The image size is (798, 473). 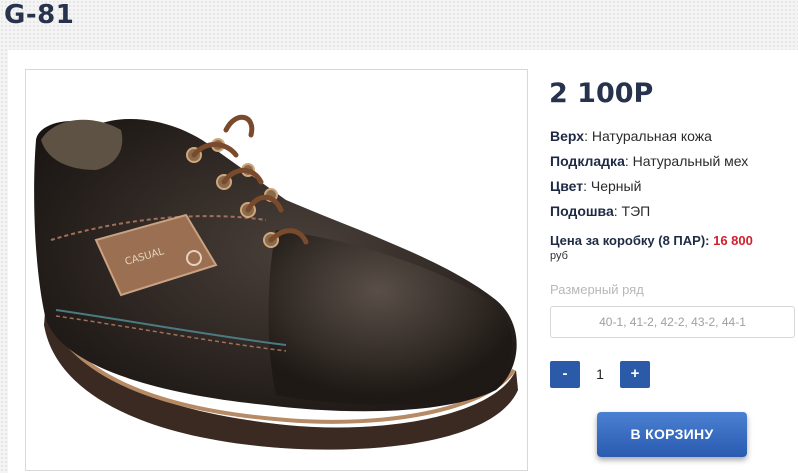 What do you see at coordinates (636, 211) in the screenshot?
I see `spec-value: ТЭП` at bounding box center [636, 211].